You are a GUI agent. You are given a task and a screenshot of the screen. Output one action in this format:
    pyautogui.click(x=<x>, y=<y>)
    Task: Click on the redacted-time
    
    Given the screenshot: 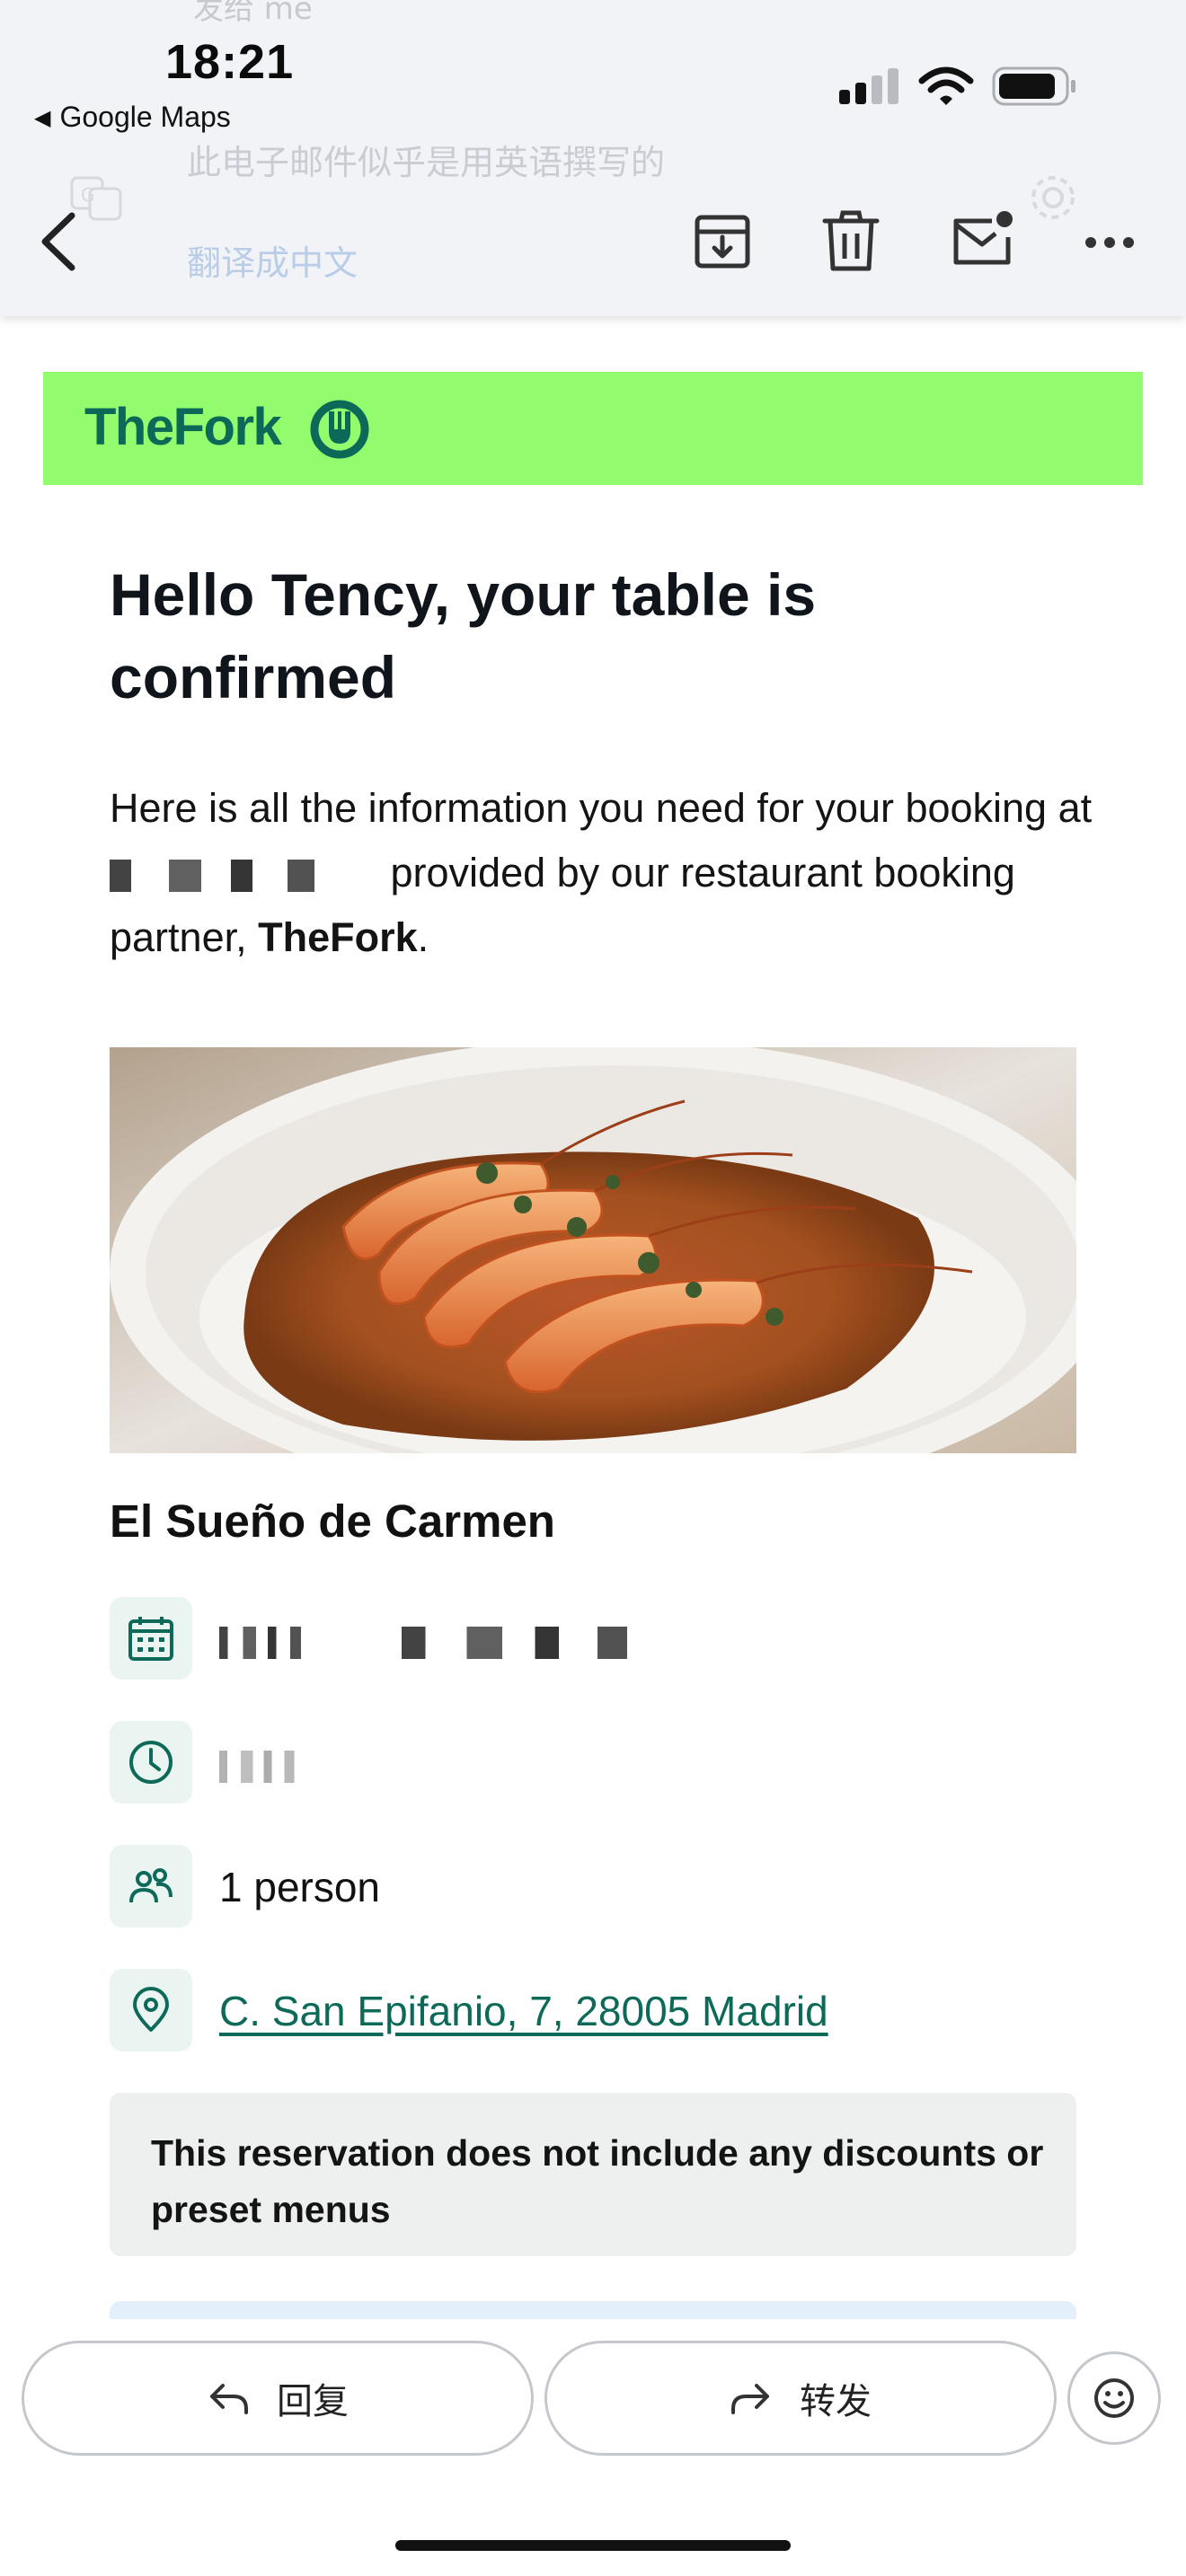 What is the action you would take?
    pyautogui.click(x=268, y=1767)
    